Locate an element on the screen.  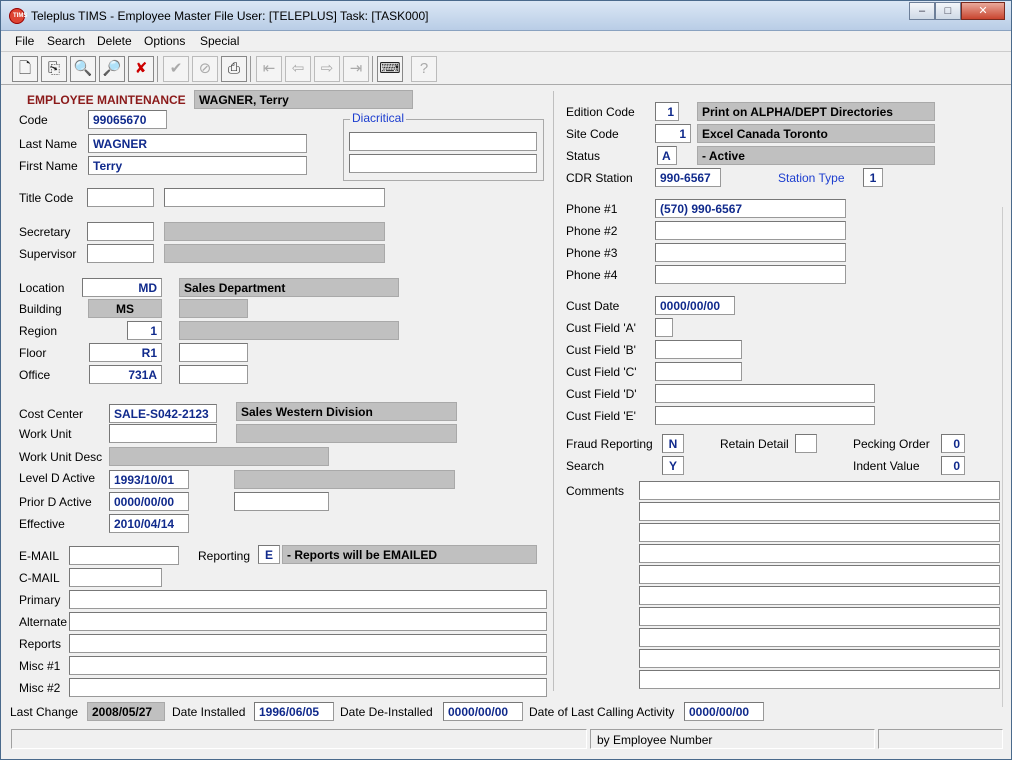
confirm-check-icon: ✔ is located at coordinates (176, 69).